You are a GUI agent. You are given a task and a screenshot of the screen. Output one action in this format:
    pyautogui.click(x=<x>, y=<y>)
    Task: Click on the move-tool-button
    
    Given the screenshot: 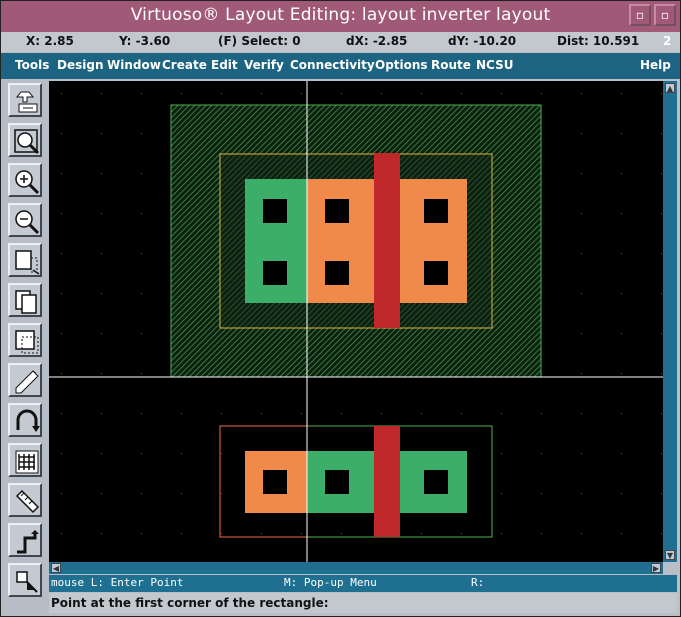 What is the action you would take?
    pyautogui.click(x=25, y=340)
    